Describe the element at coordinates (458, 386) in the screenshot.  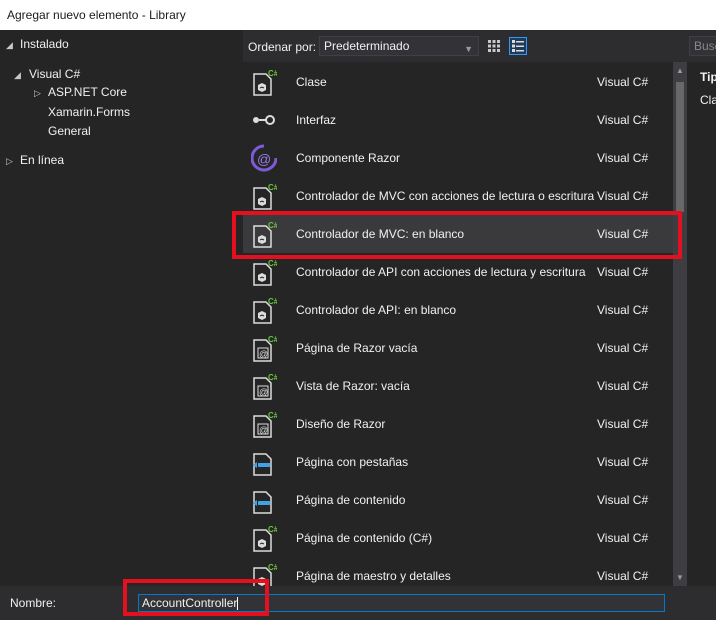
I see `list-item: @C# Vista de Razor: vacía Visual C#` at that location.